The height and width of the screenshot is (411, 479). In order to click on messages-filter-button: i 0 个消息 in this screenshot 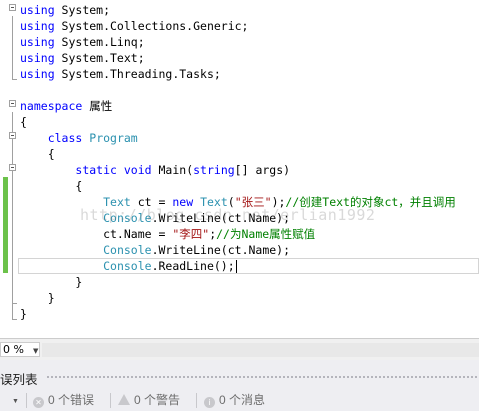, I will do `click(234, 400)`.